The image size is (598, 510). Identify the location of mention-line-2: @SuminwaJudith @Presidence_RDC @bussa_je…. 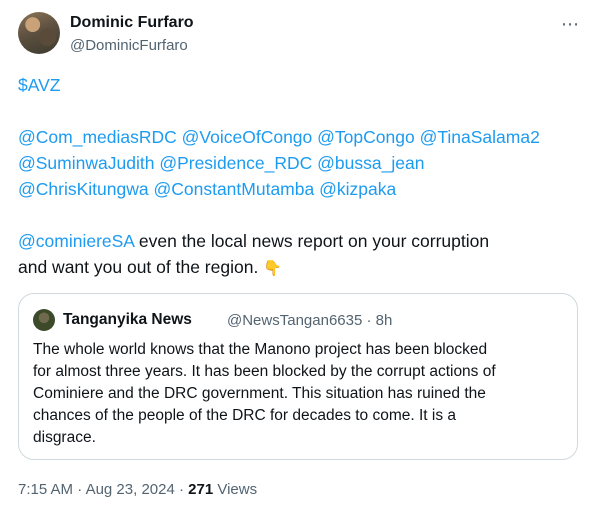
(300, 163).